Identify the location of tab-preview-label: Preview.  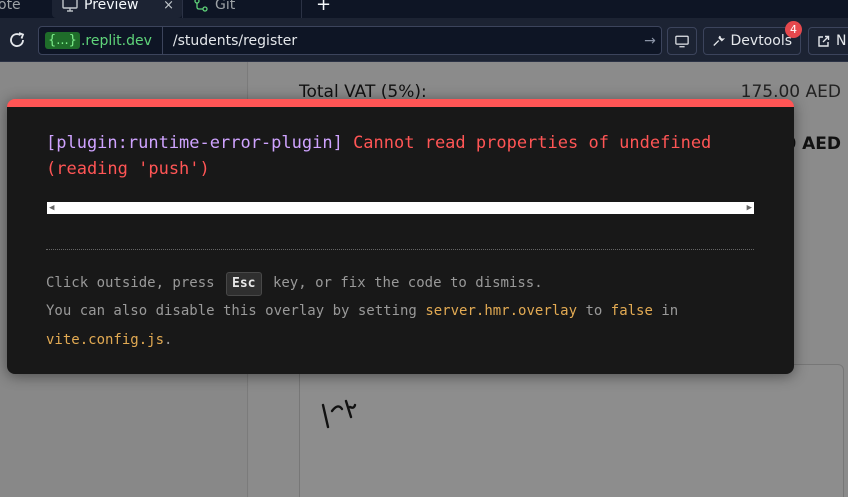
(111, 6).